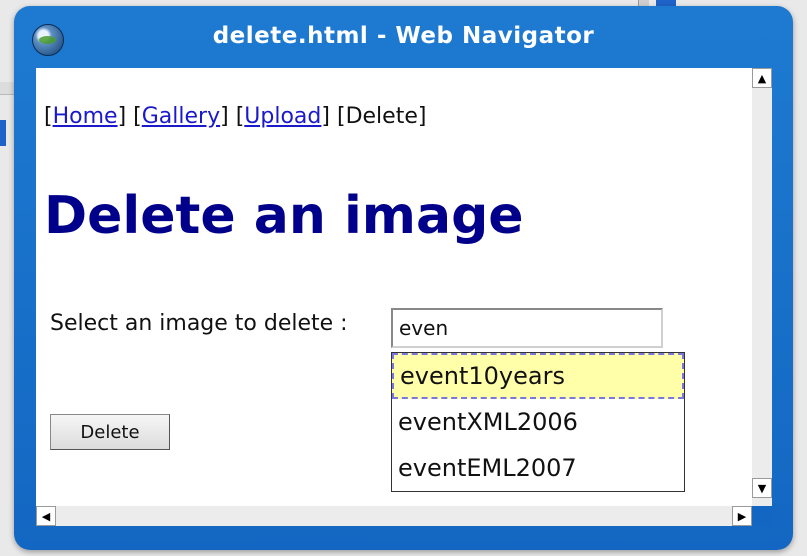 This screenshot has height=556, width=807. I want to click on suggestion-item: eventXML2006, so click(538, 422).